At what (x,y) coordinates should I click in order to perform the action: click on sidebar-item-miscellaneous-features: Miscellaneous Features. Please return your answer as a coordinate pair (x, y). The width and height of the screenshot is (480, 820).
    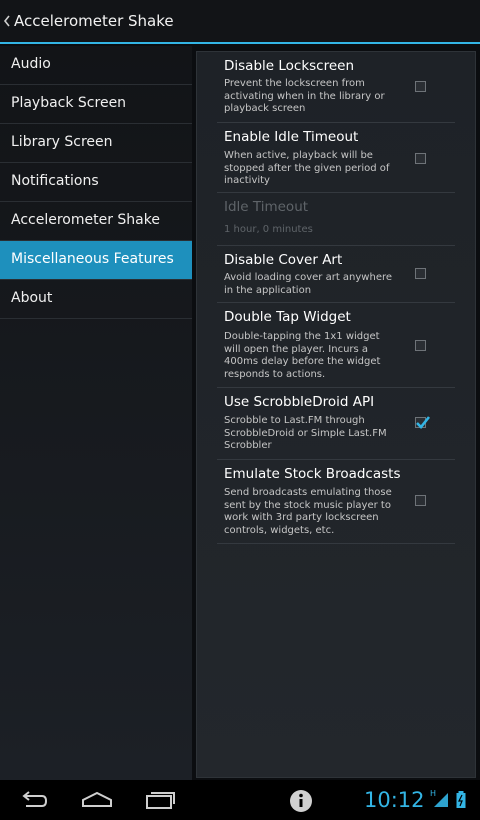
    Looking at the image, I should click on (96, 260).